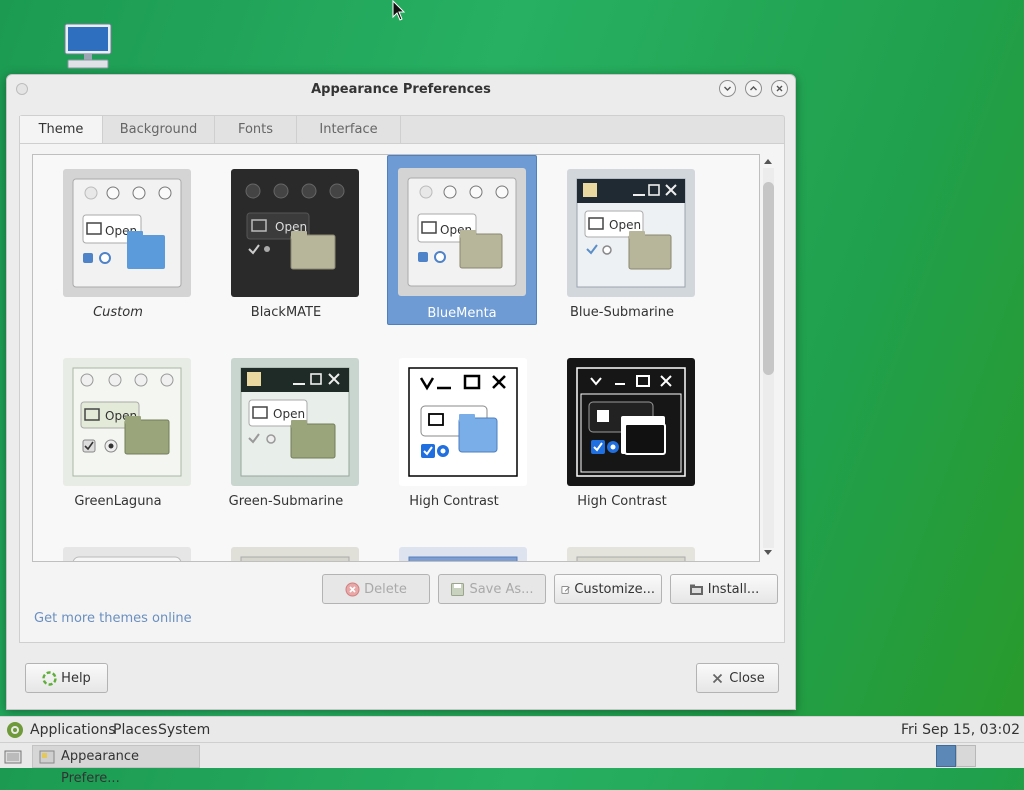 The width and height of the screenshot is (1024, 790). I want to click on edit-icon, so click(565, 589).